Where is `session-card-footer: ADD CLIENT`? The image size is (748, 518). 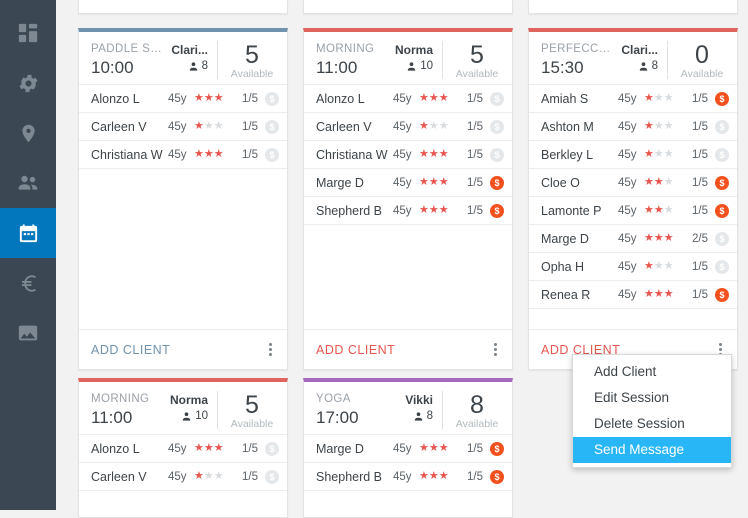
session-card-footer: ADD CLIENT is located at coordinates (183, 349).